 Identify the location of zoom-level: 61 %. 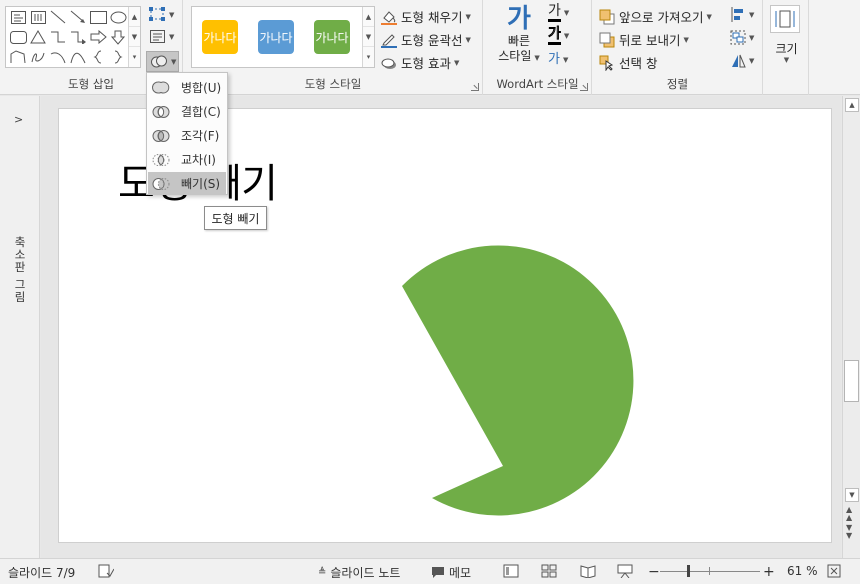
(802, 571).